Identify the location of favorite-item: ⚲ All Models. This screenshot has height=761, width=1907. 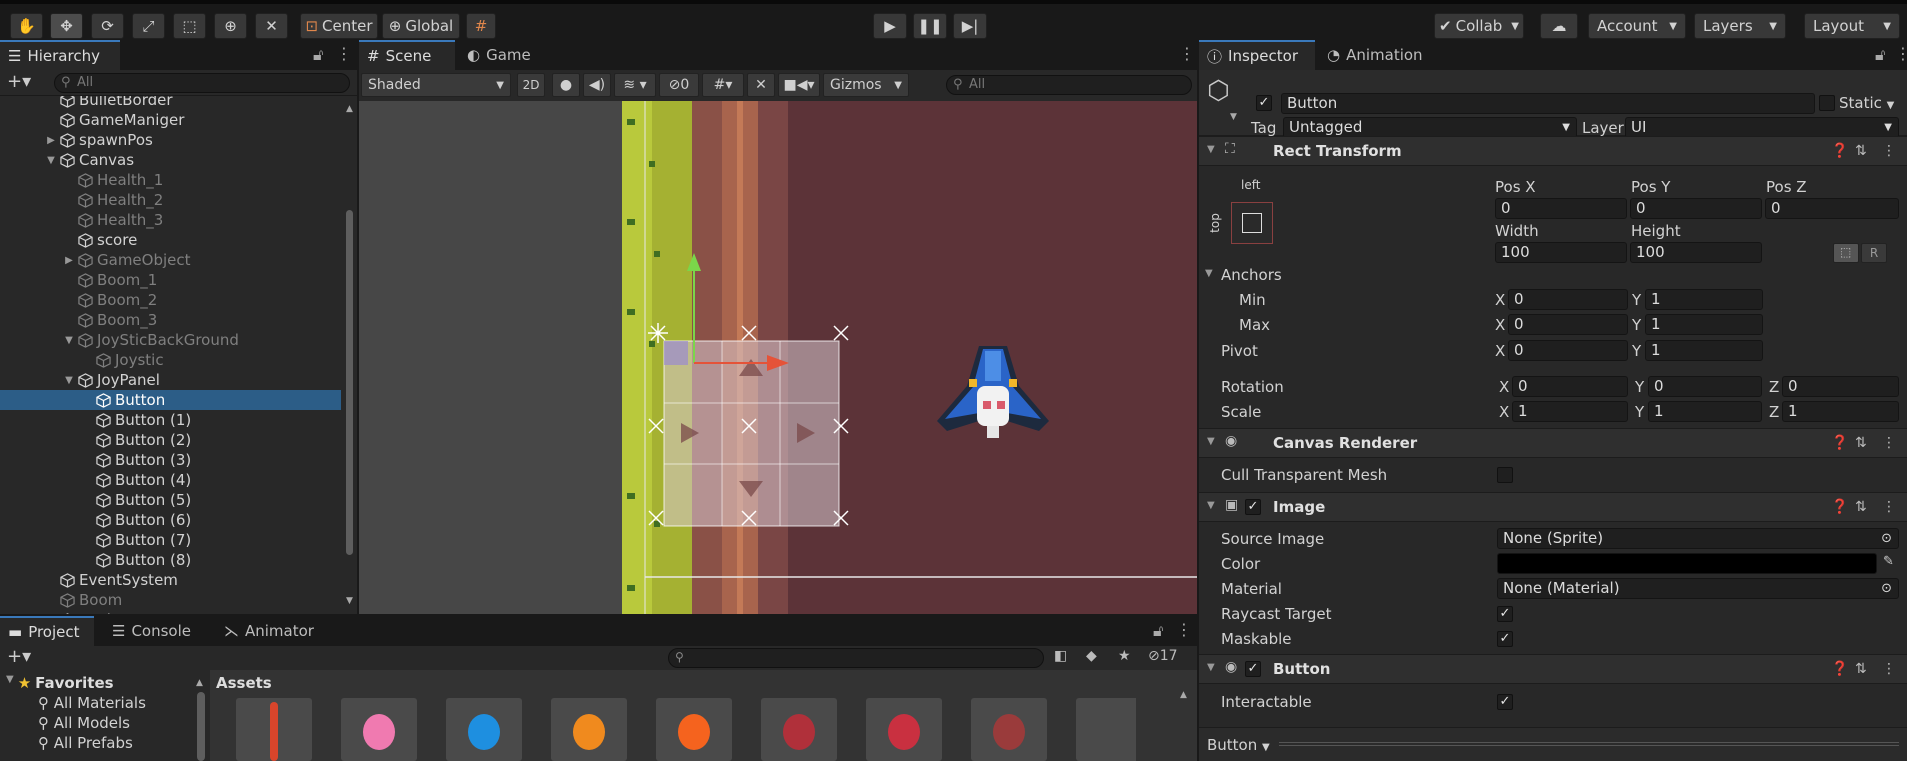
(84, 723).